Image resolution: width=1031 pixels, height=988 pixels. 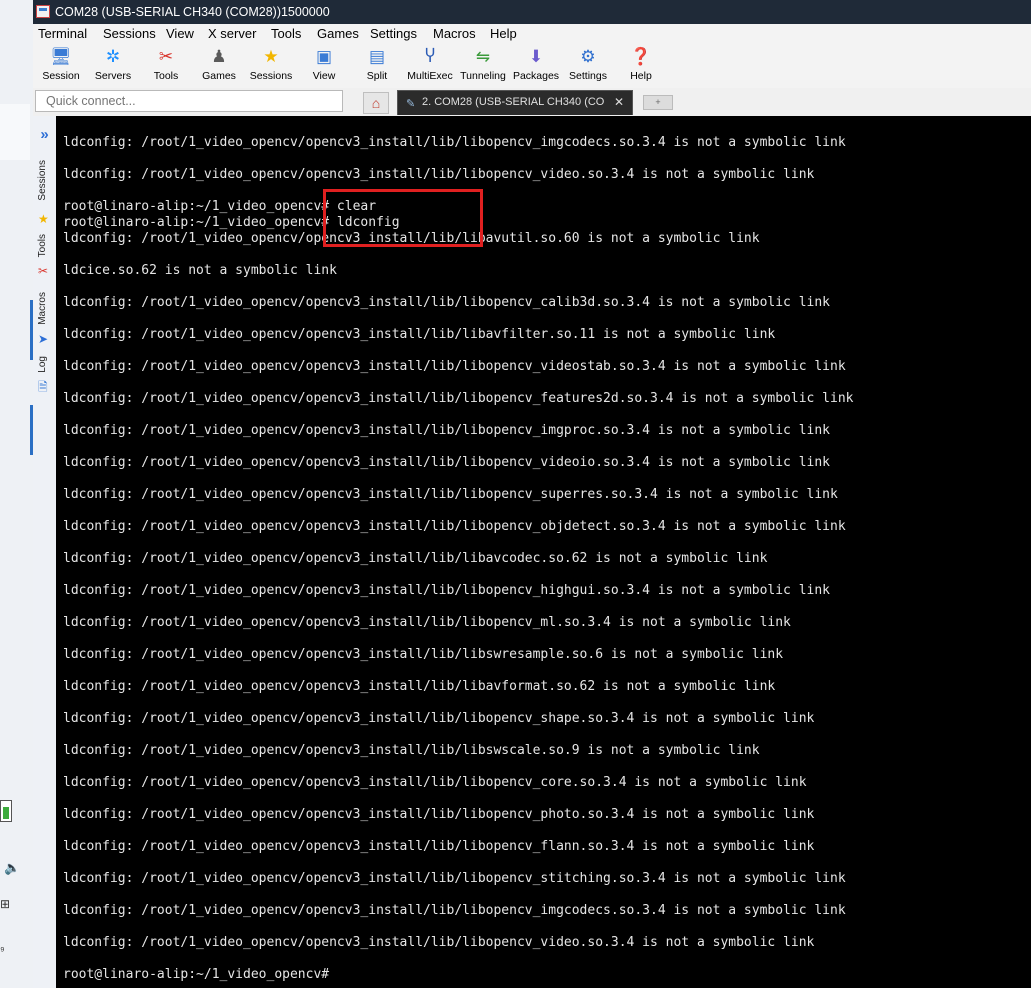 I want to click on terminal-line: ldcice.so.62 is not a symbolic link, so click(x=200, y=270).